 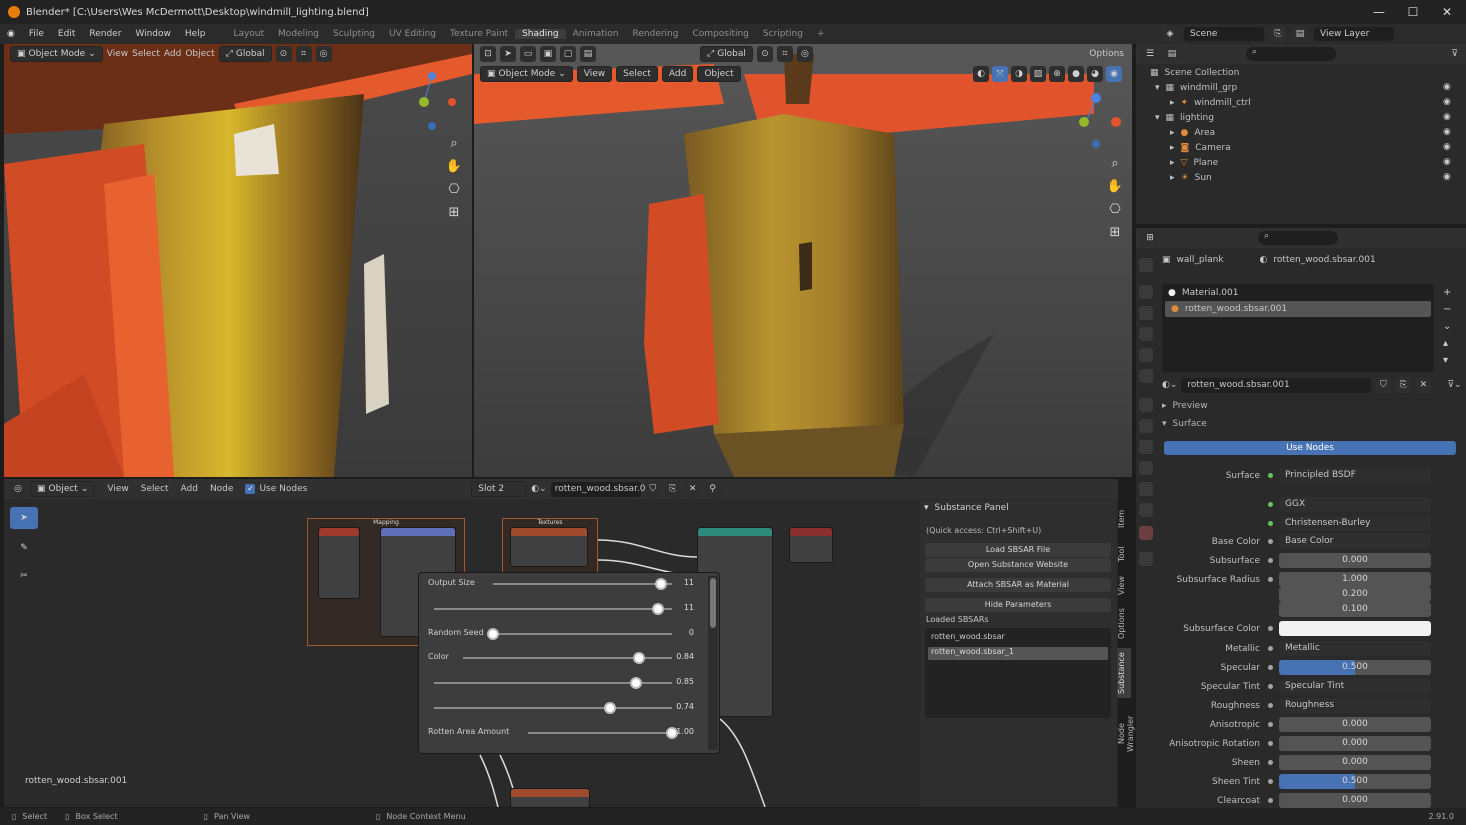 I want to click on menu-file: File, so click(x=36, y=34).